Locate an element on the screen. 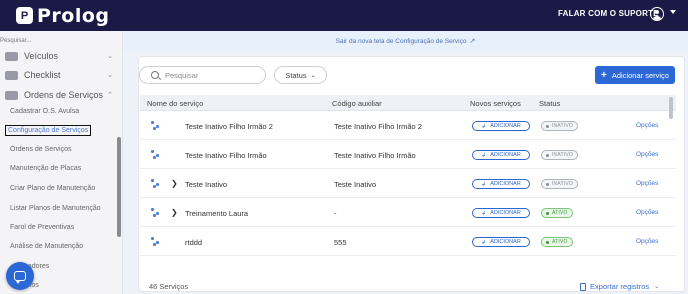 Image resolution: width=688 pixels, height=294 pixels. checklist-icon is located at coordinates (11, 75).